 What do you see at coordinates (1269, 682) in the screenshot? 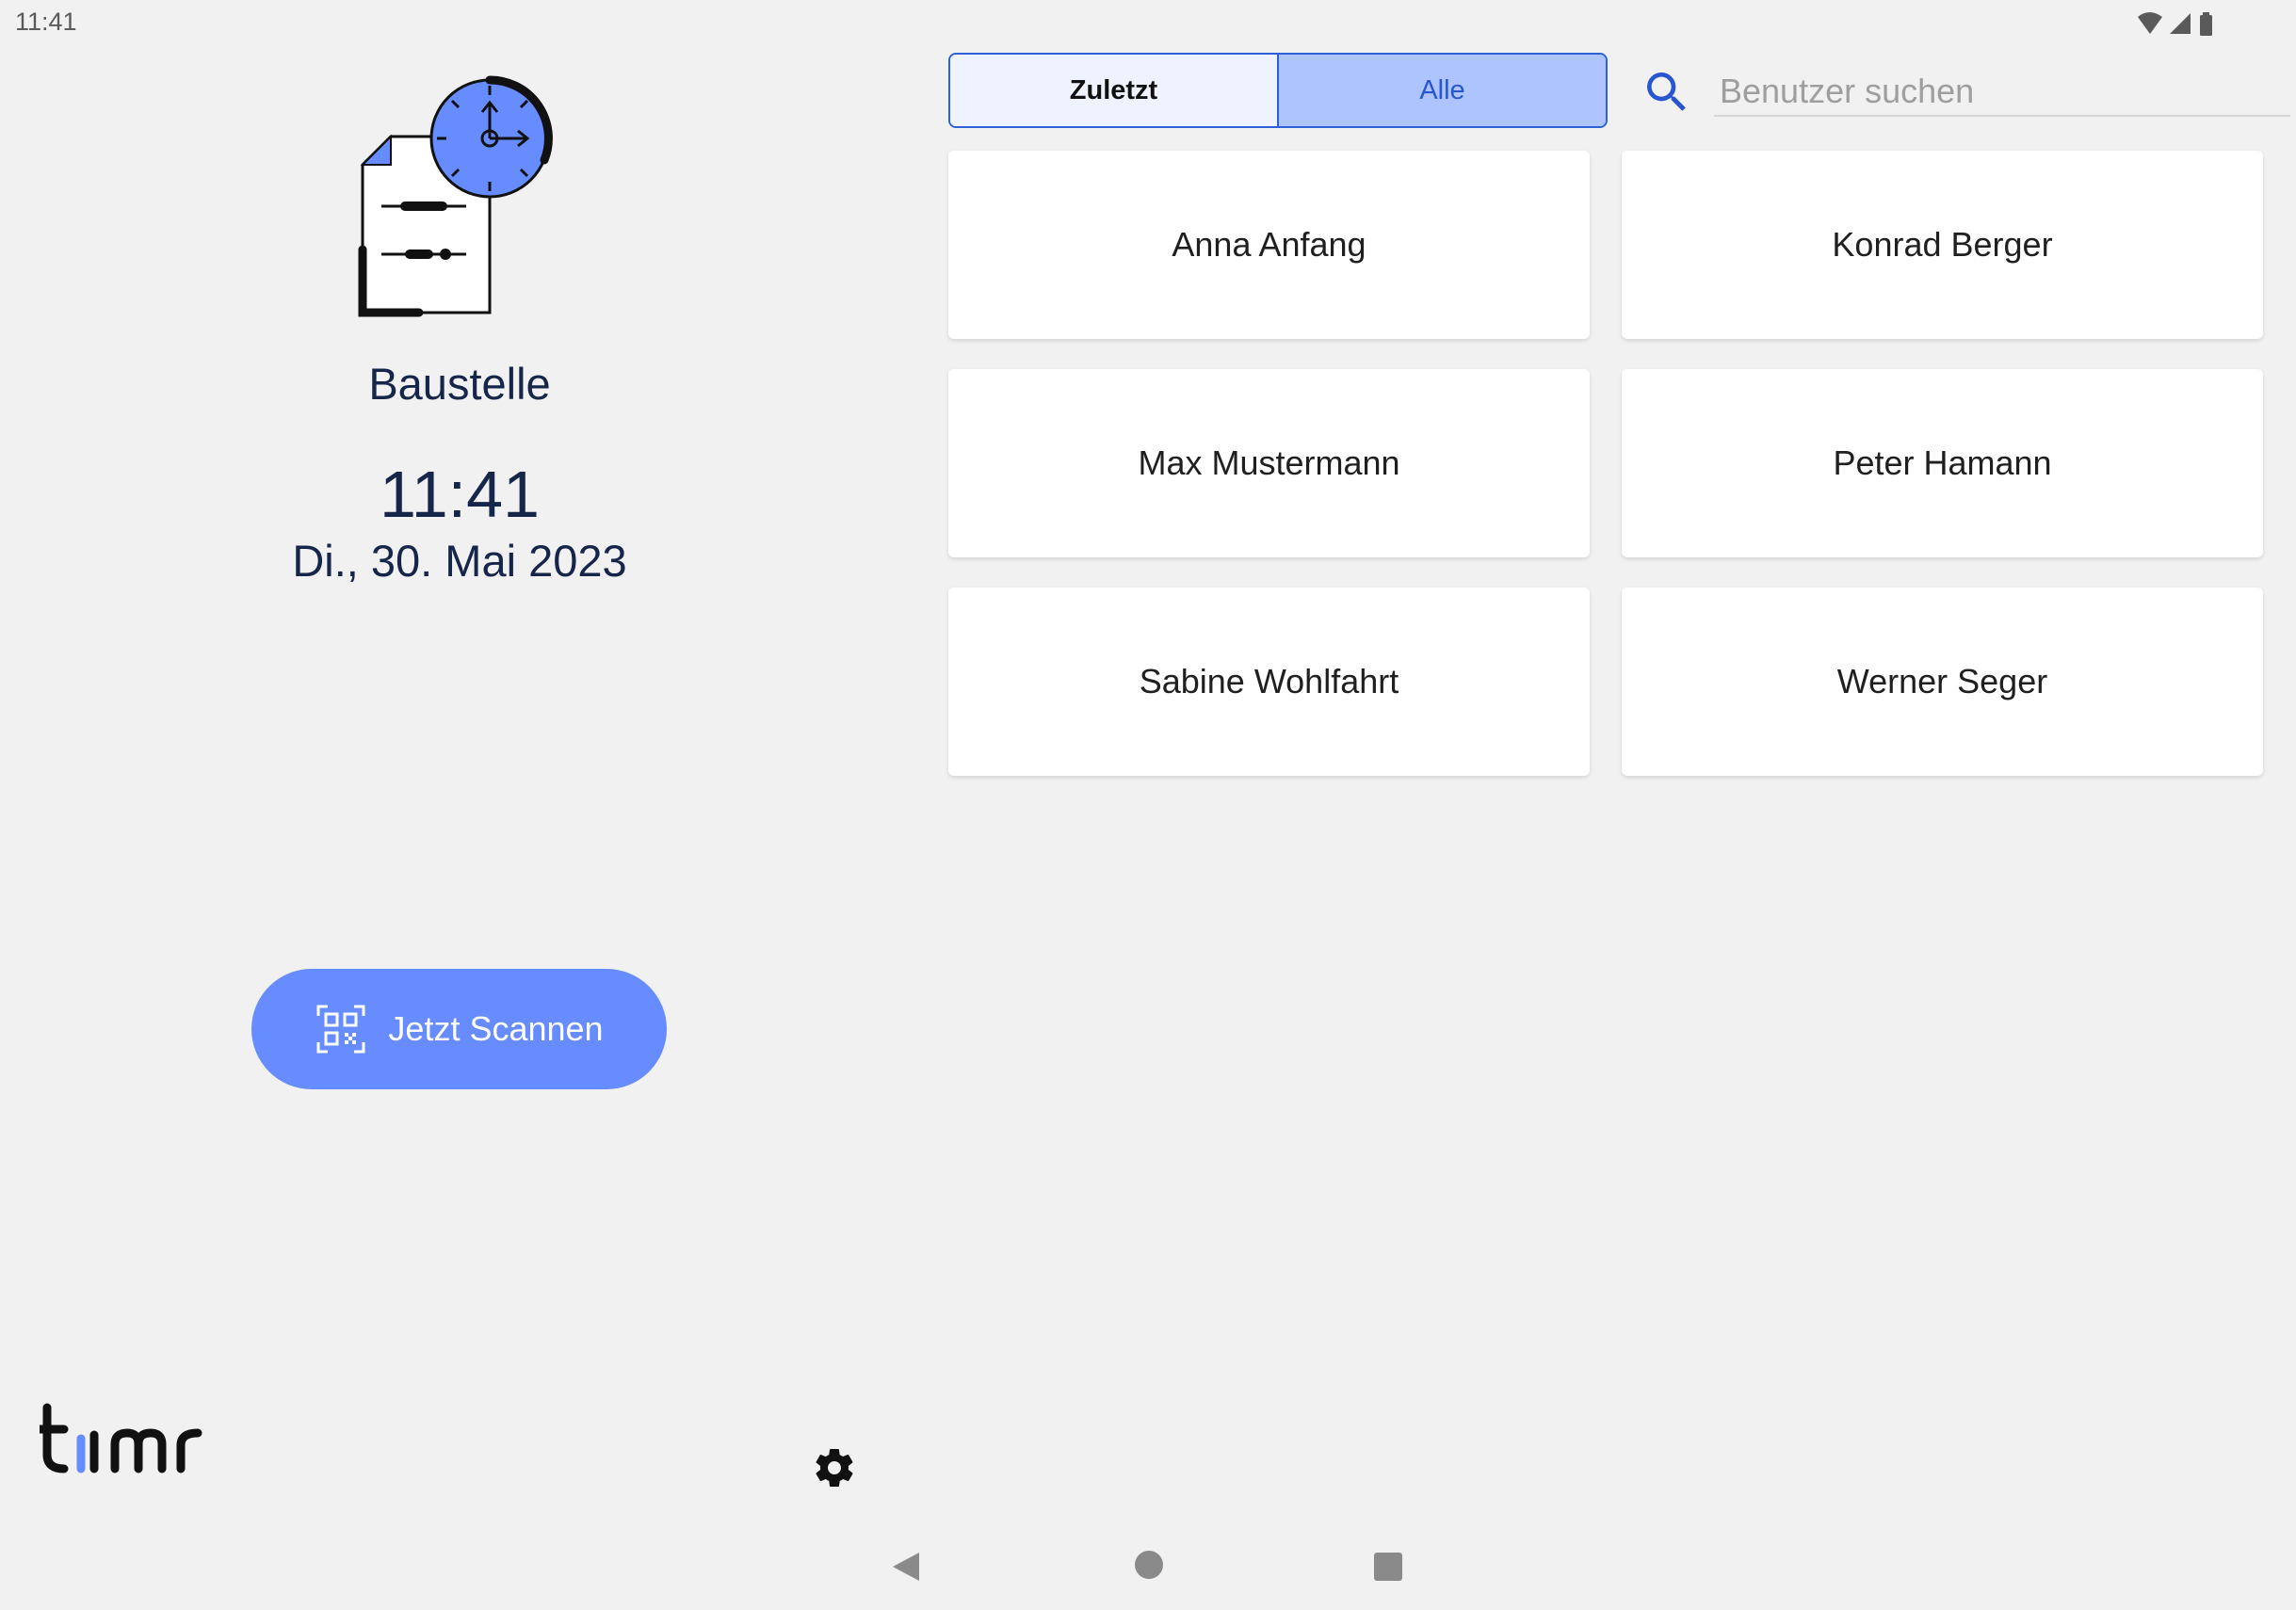
I see `user-card-sabine-wohlfahrt: Sabine Wohlfahrt` at bounding box center [1269, 682].